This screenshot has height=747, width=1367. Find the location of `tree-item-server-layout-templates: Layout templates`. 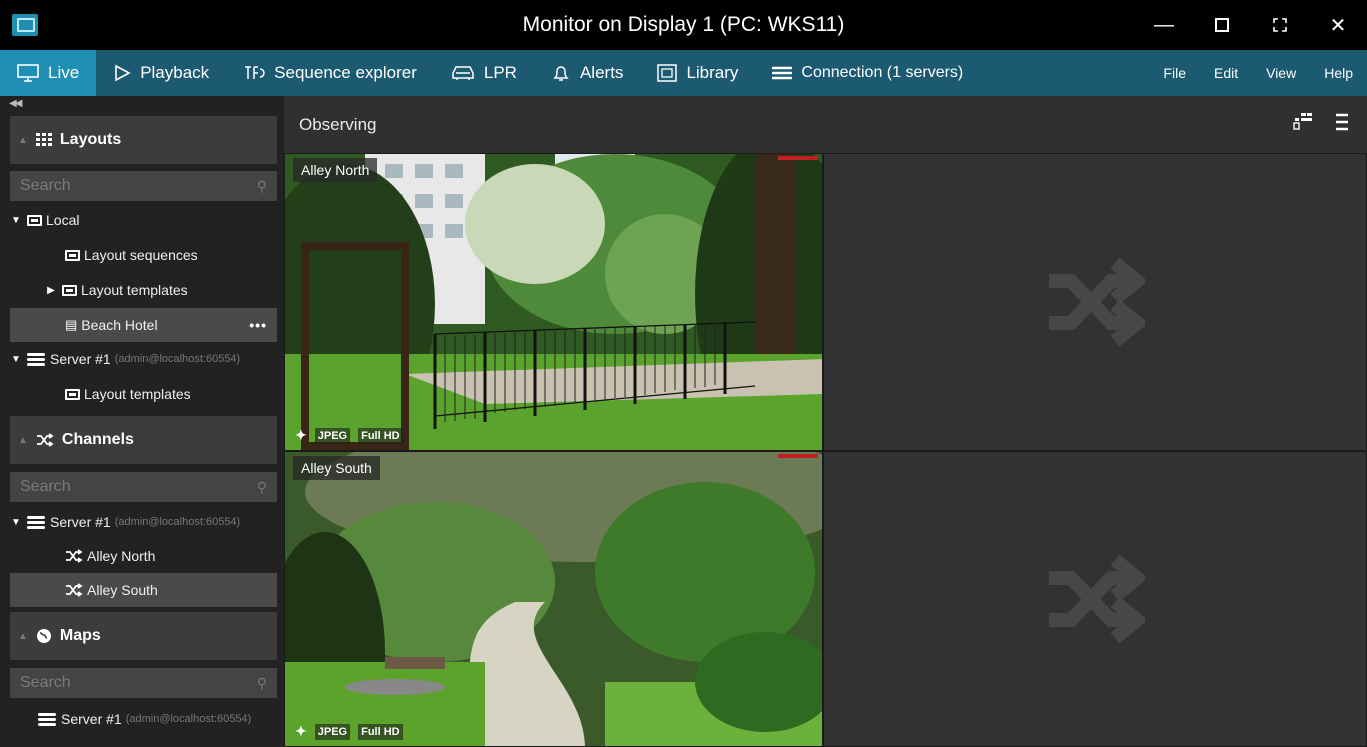

tree-item-server-layout-templates: Layout templates is located at coordinates (143, 394).